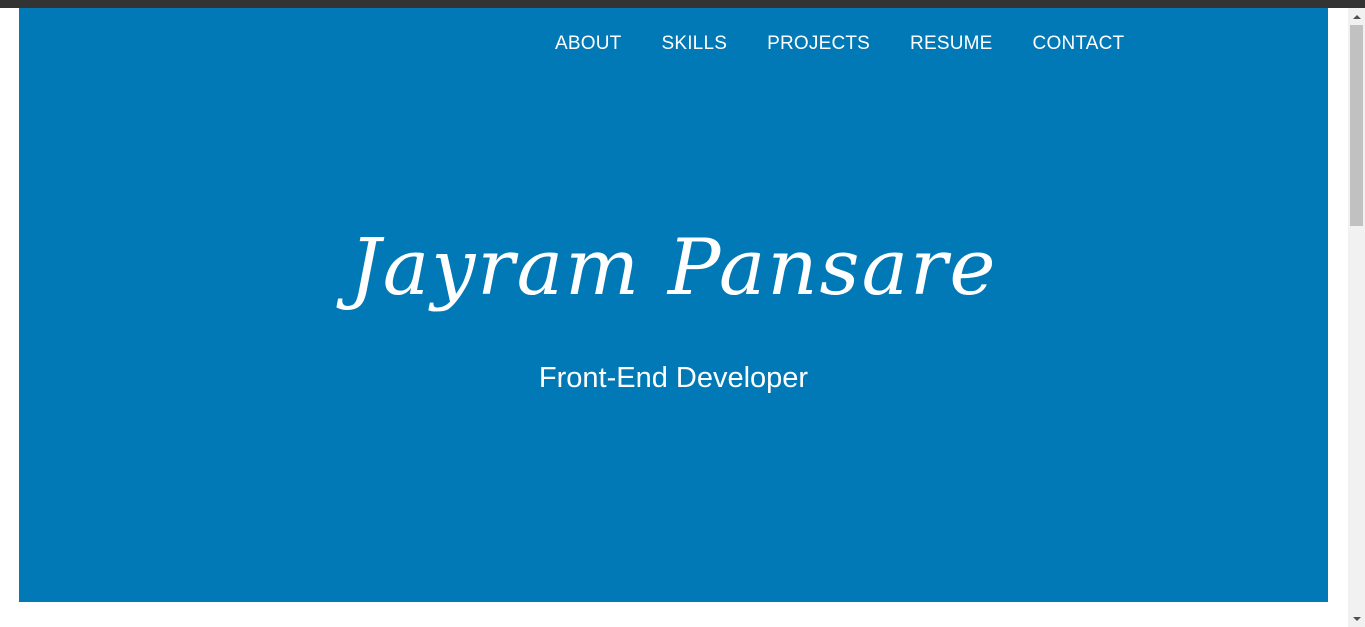 The image size is (1365, 627). What do you see at coordinates (1356, 16) in the screenshot?
I see `scroll-up-arrow-icon` at bounding box center [1356, 16].